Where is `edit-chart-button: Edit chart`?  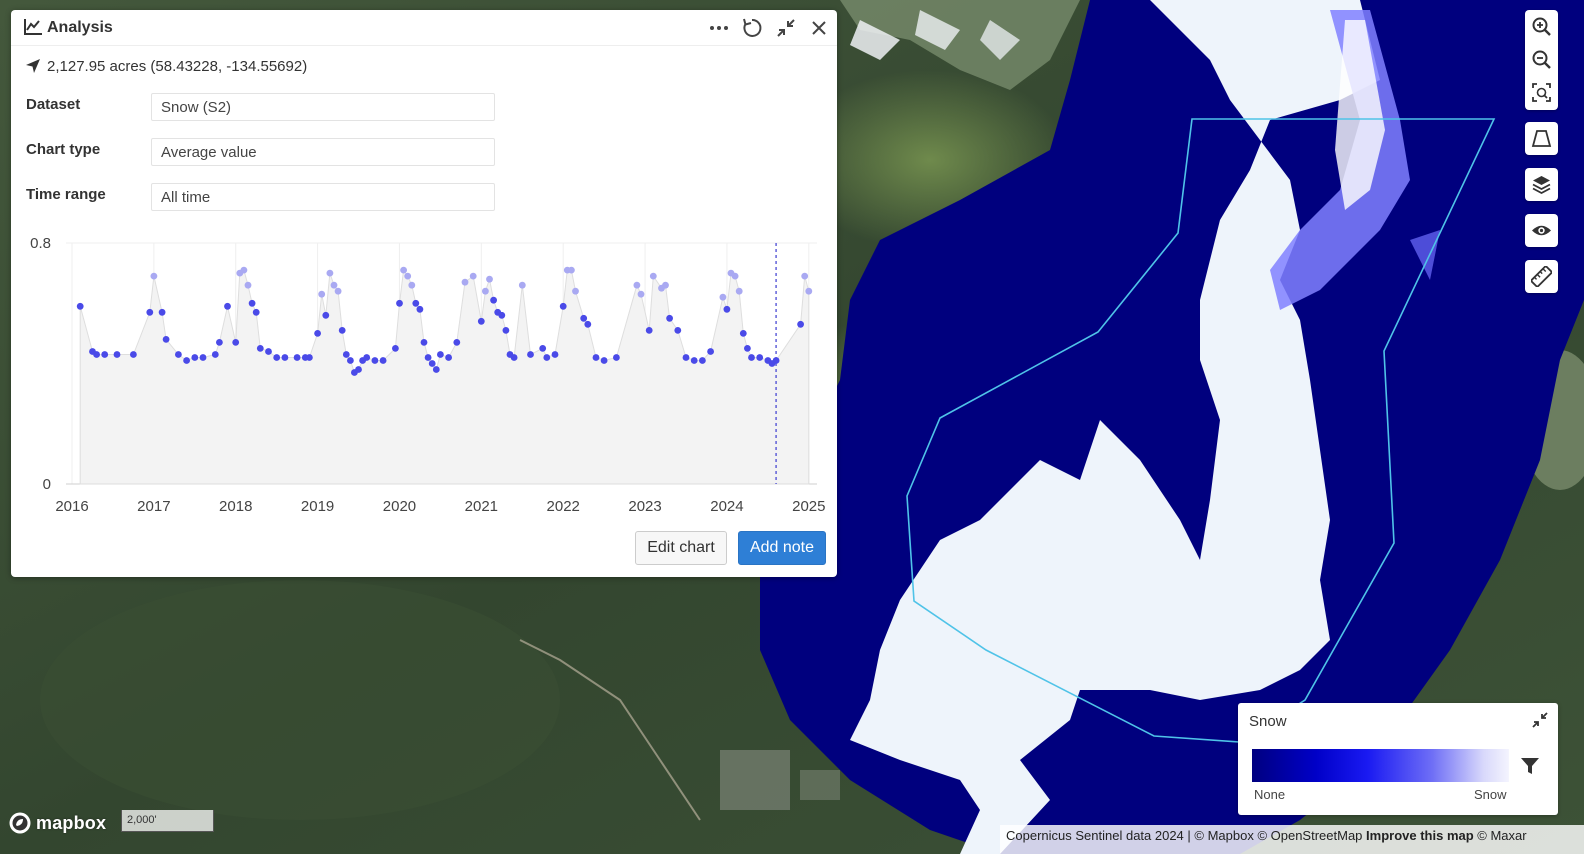 edit-chart-button: Edit chart is located at coordinates (681, 548).